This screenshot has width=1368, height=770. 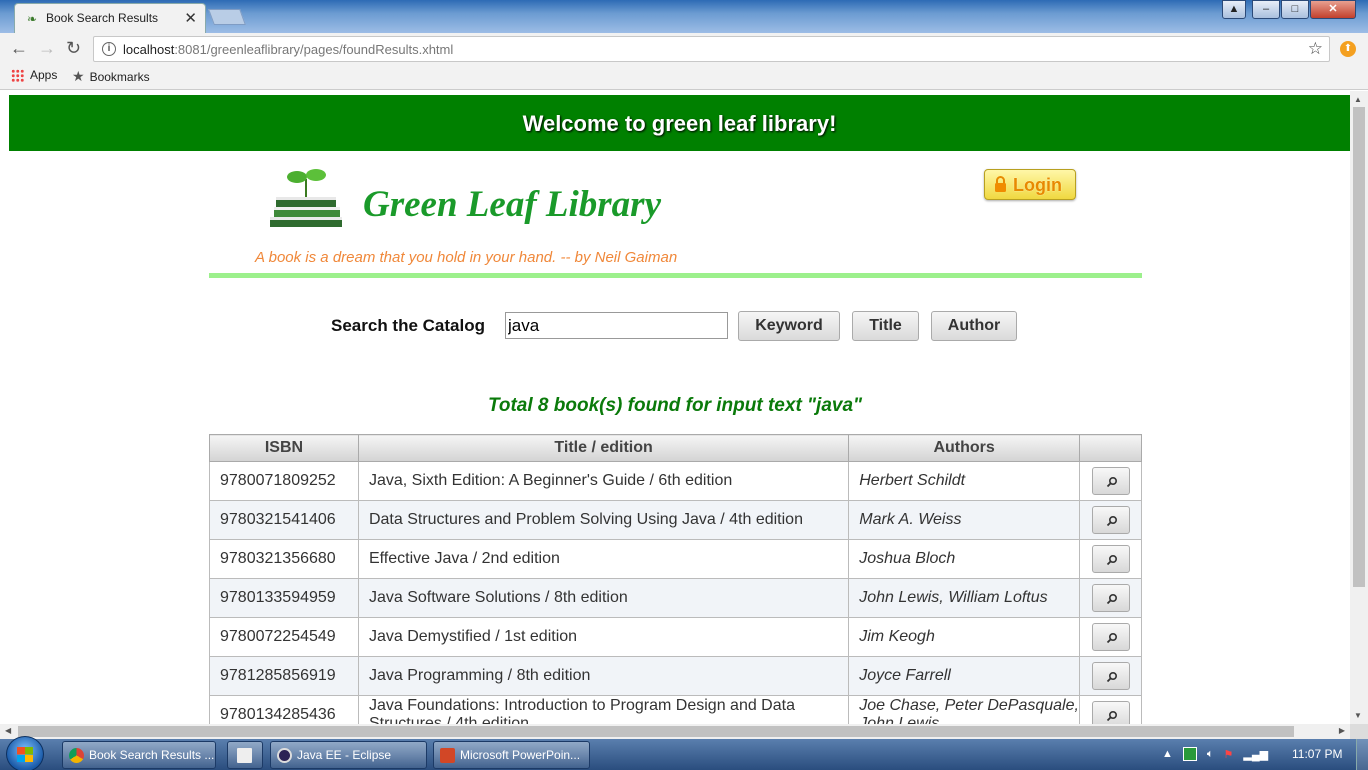 What do you see at coordinates (344, 755) in the screenshot?
I see `taskbar-item-label: Java EE - Eclipse` at bounding box center [344, 755].